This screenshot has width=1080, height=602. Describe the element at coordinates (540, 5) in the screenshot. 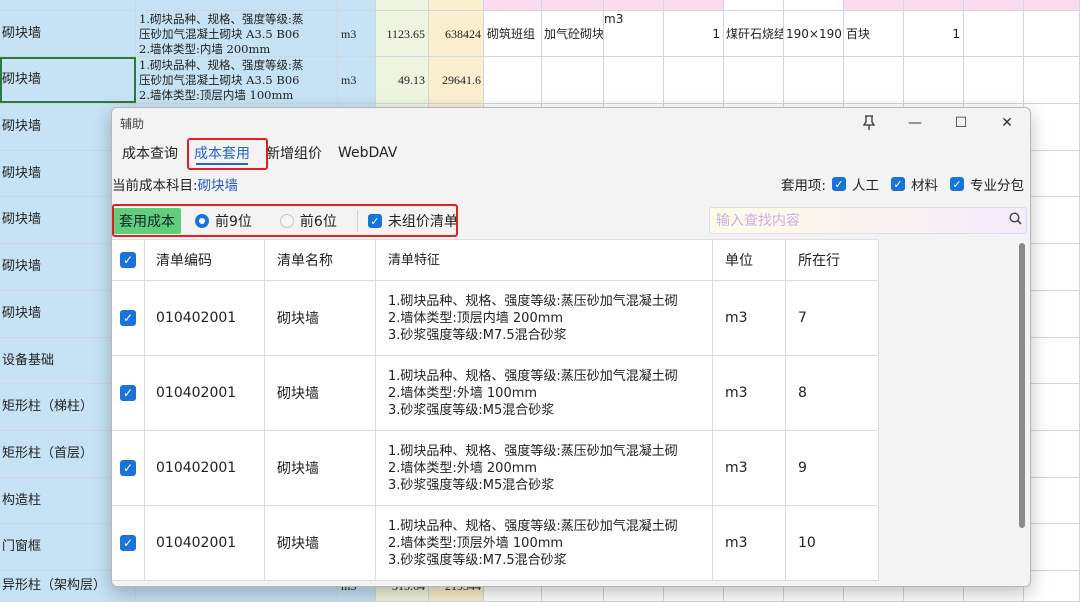

I see `sheet-header-row` at that location.